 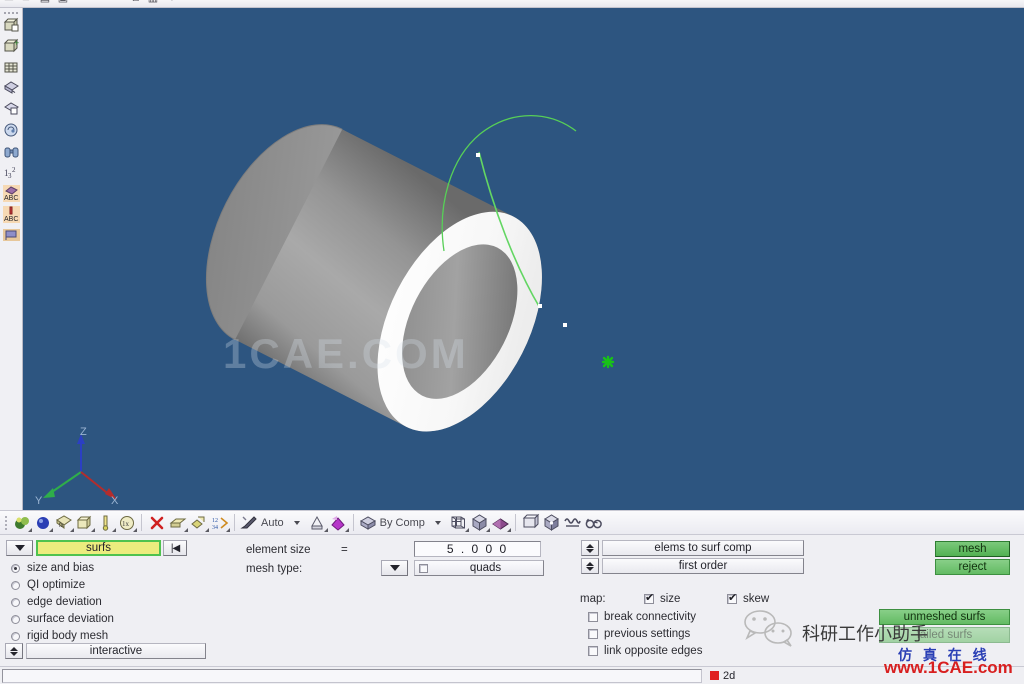 I want to click on mesh-type-dropdown, so click(x=394, y=568).